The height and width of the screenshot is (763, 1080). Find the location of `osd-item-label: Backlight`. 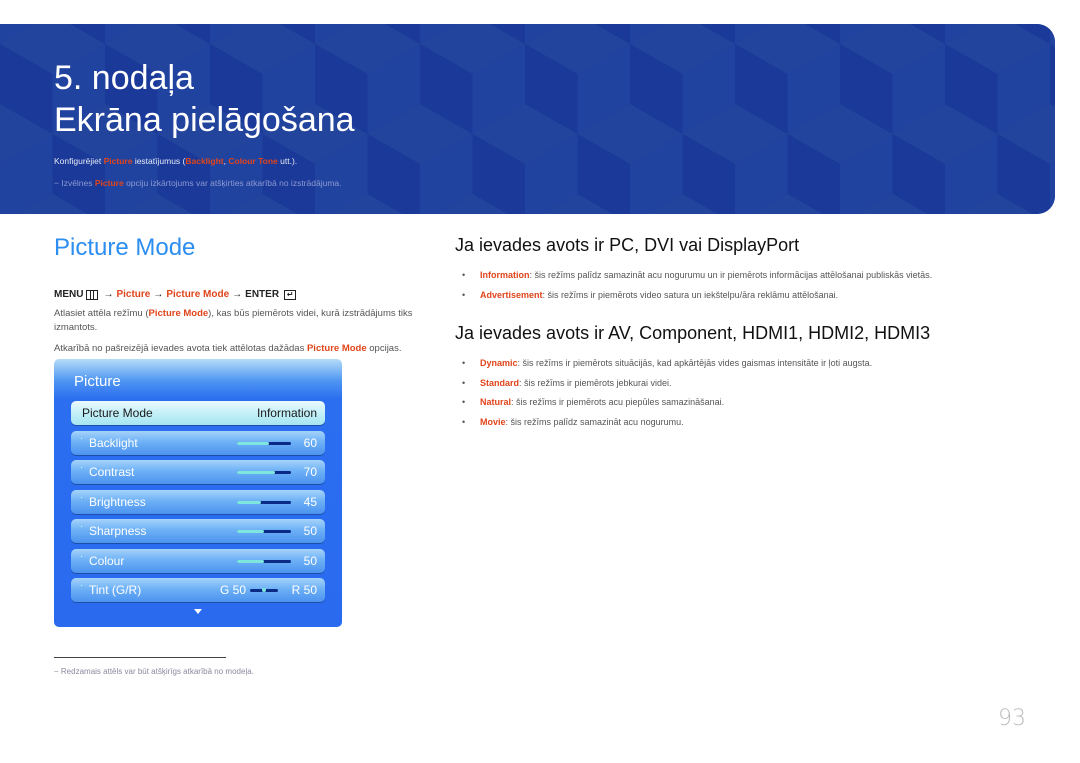

osd-item-label: Backlight is located at coordinates (113, 443).